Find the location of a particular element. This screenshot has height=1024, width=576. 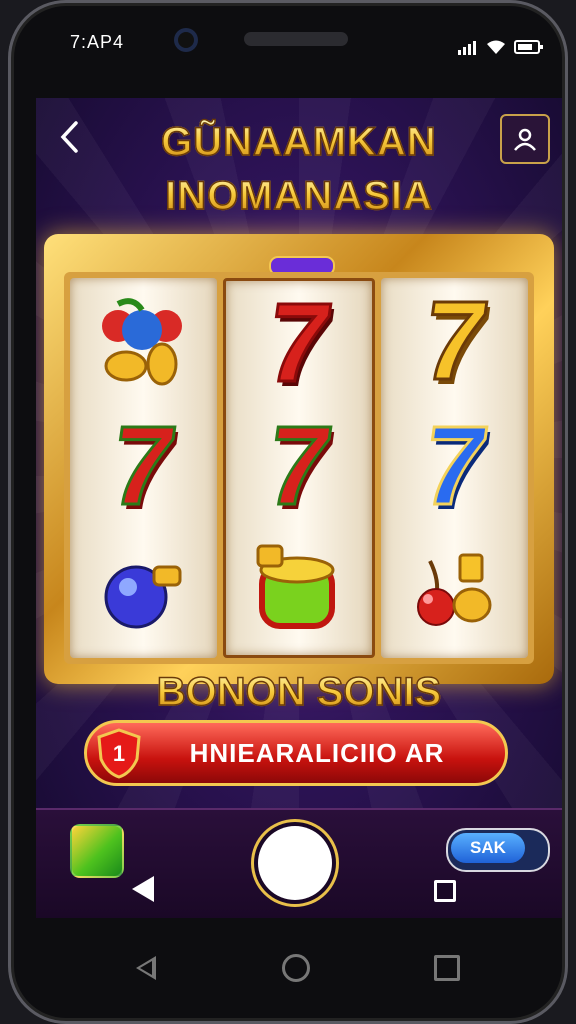

fruit-coins-icon is located at coordinates (143, 340).